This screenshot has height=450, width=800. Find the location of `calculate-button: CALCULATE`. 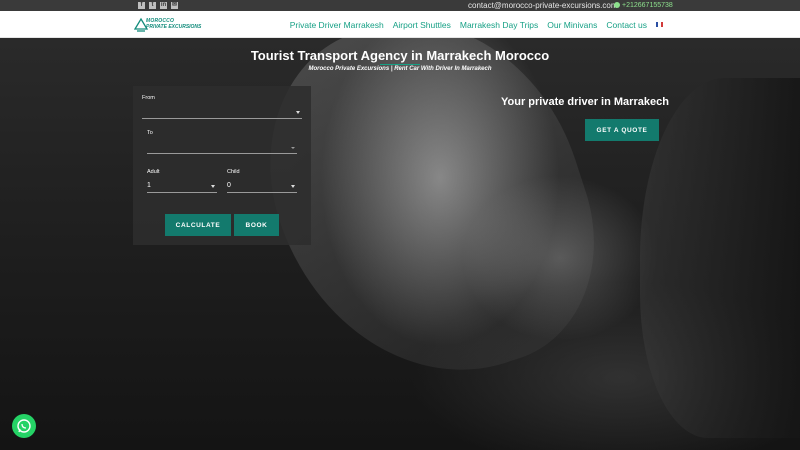

calculate-button: CALCULATE is located at coordinates (198, 225).